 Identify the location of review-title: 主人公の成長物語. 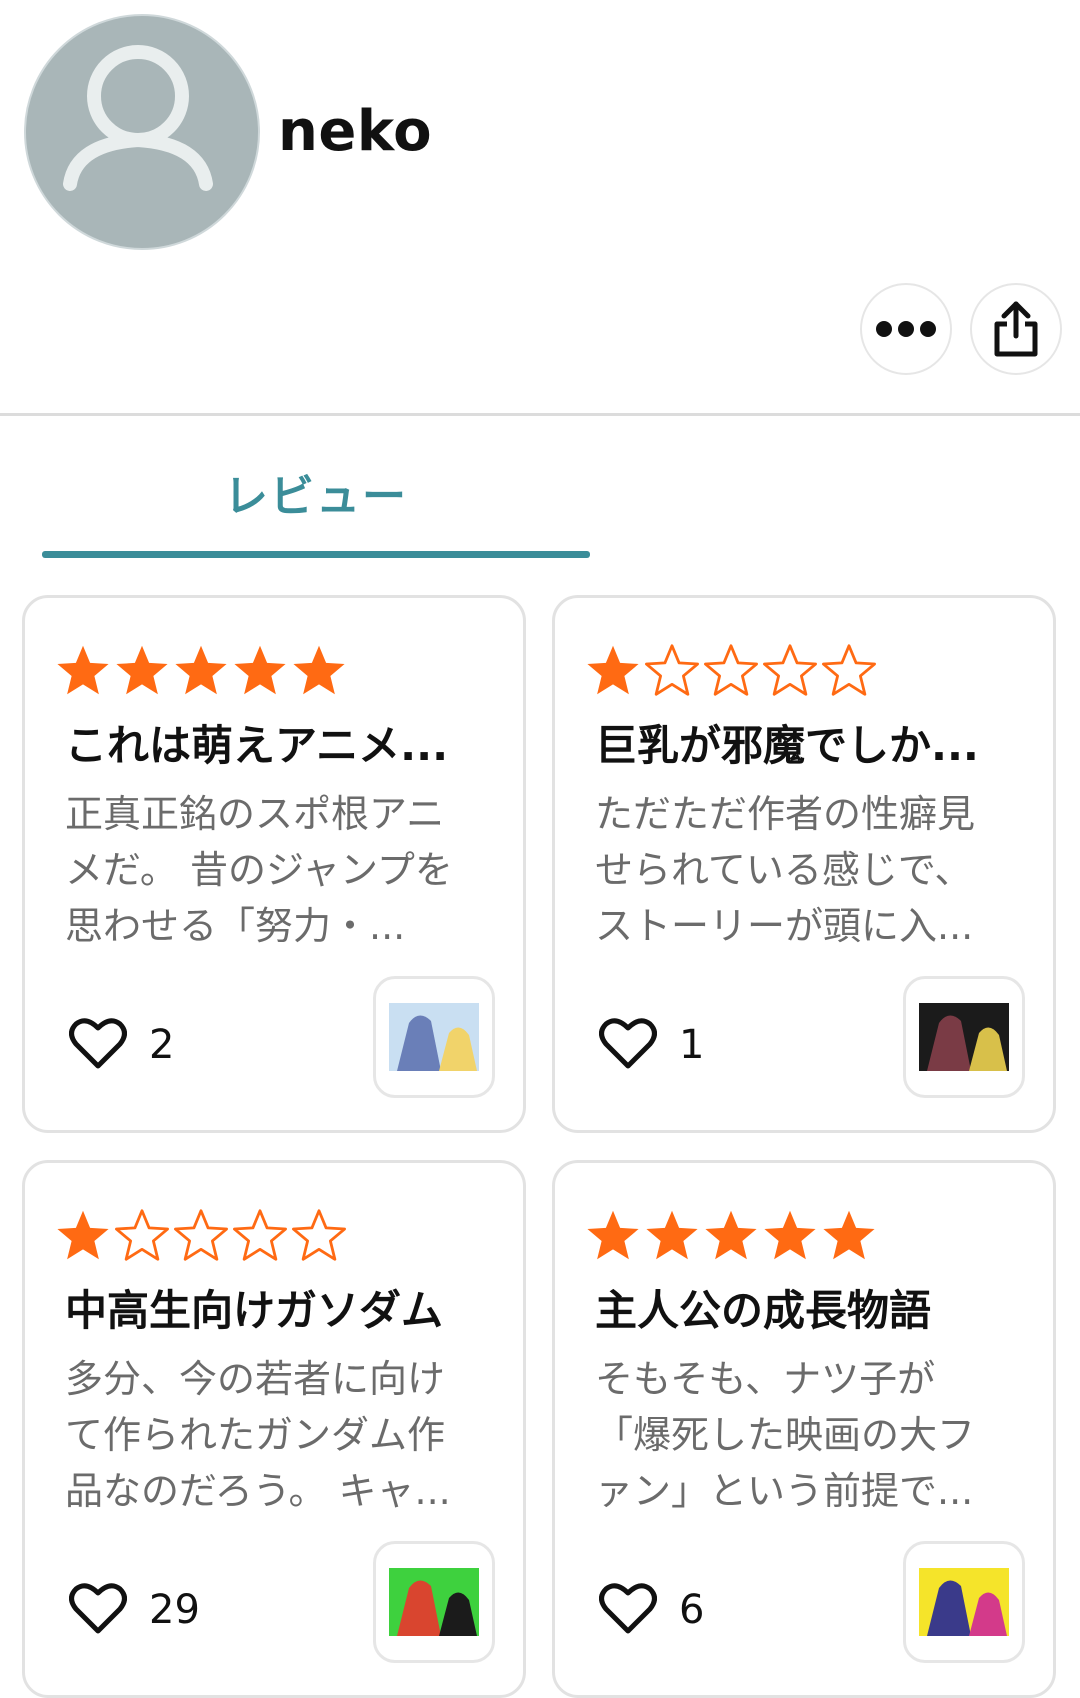
(763, 1310).